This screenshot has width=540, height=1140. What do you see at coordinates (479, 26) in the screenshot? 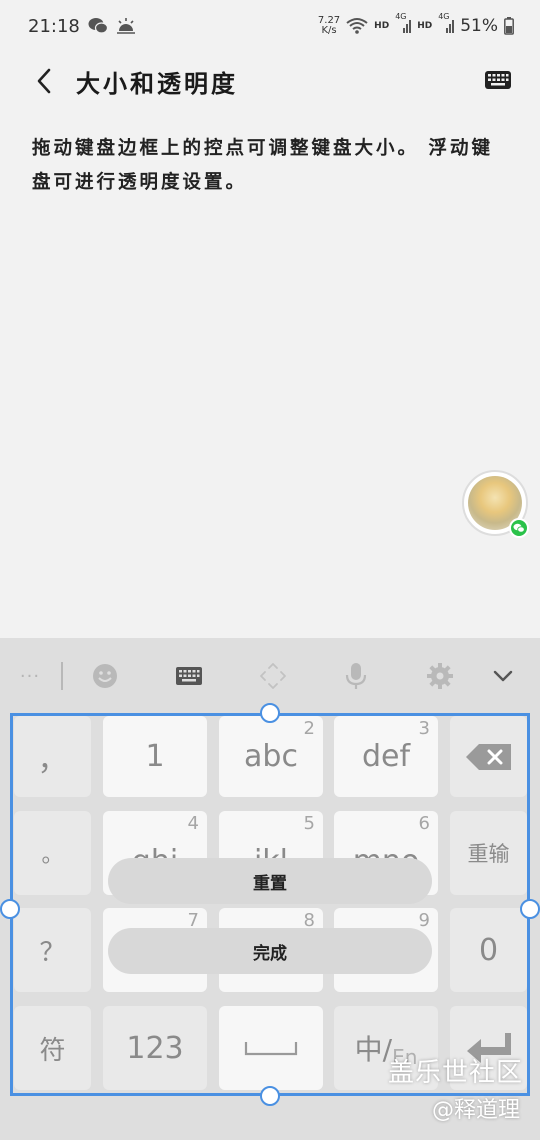
I see `battery-percent: 51%` at bounding box center [479, 26].